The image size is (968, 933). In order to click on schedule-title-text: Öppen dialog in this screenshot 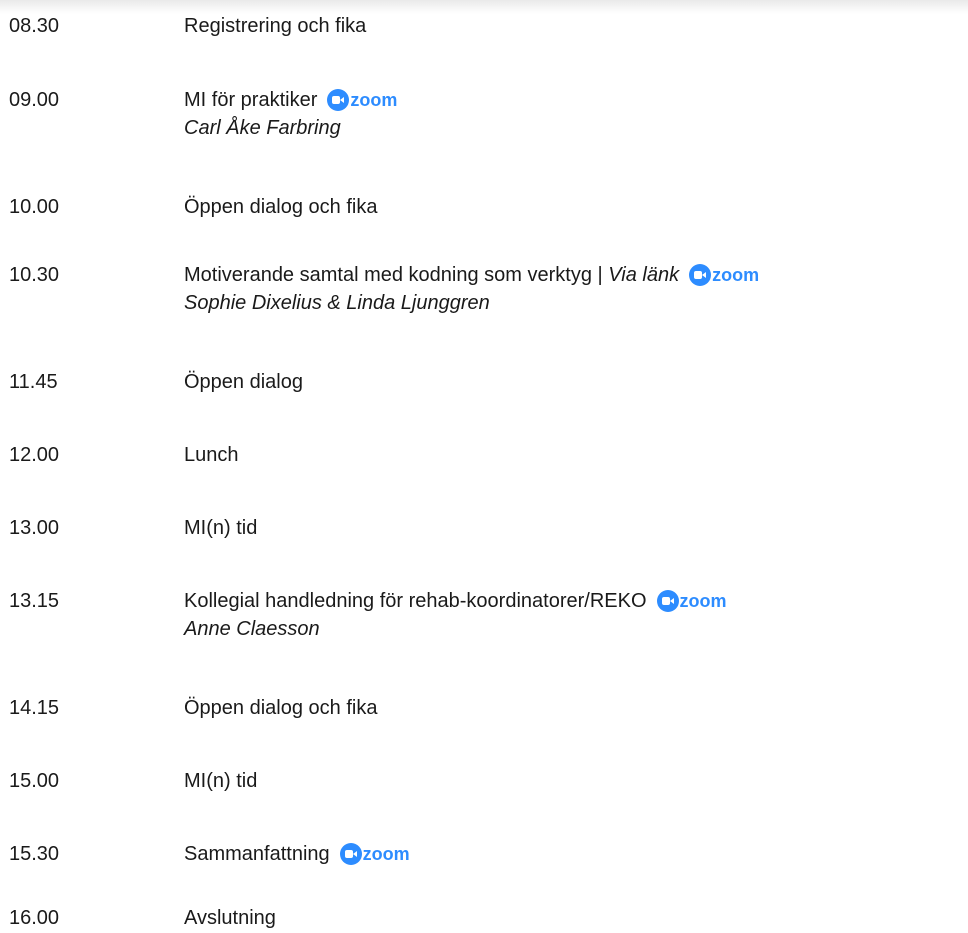, I will do `click(243, 382)`.